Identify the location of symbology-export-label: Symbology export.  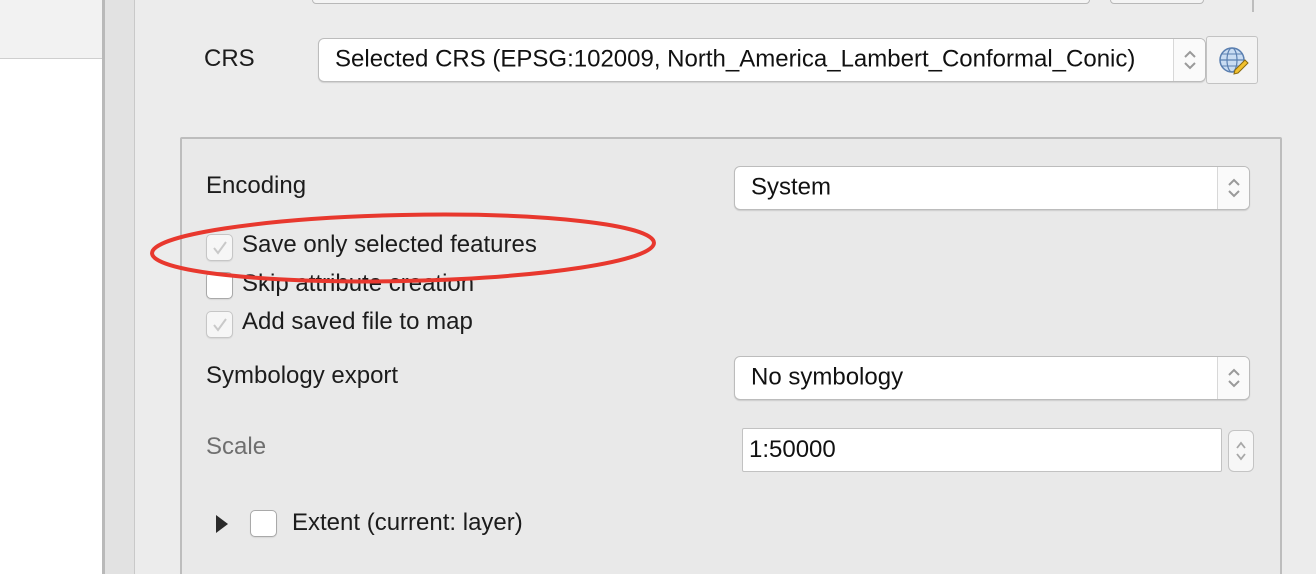
(302, 375).